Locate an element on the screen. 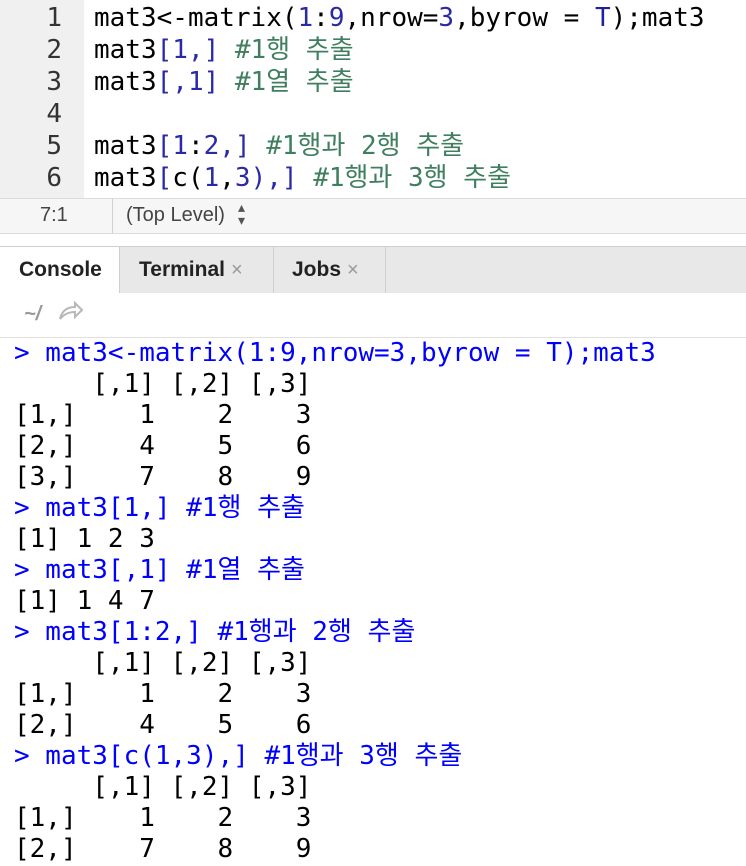 This screenshot has width=746, height=866. code-token: c( is located at coordinates (188, 178).